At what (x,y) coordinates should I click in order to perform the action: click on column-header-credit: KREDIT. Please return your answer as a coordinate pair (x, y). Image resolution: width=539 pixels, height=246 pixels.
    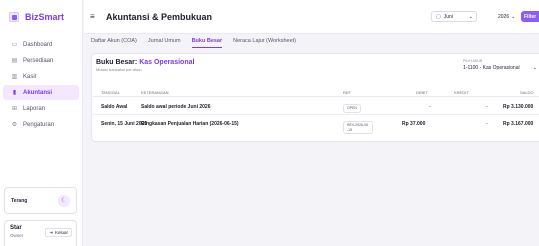
    Looking at the image, I should click on (461, 92).